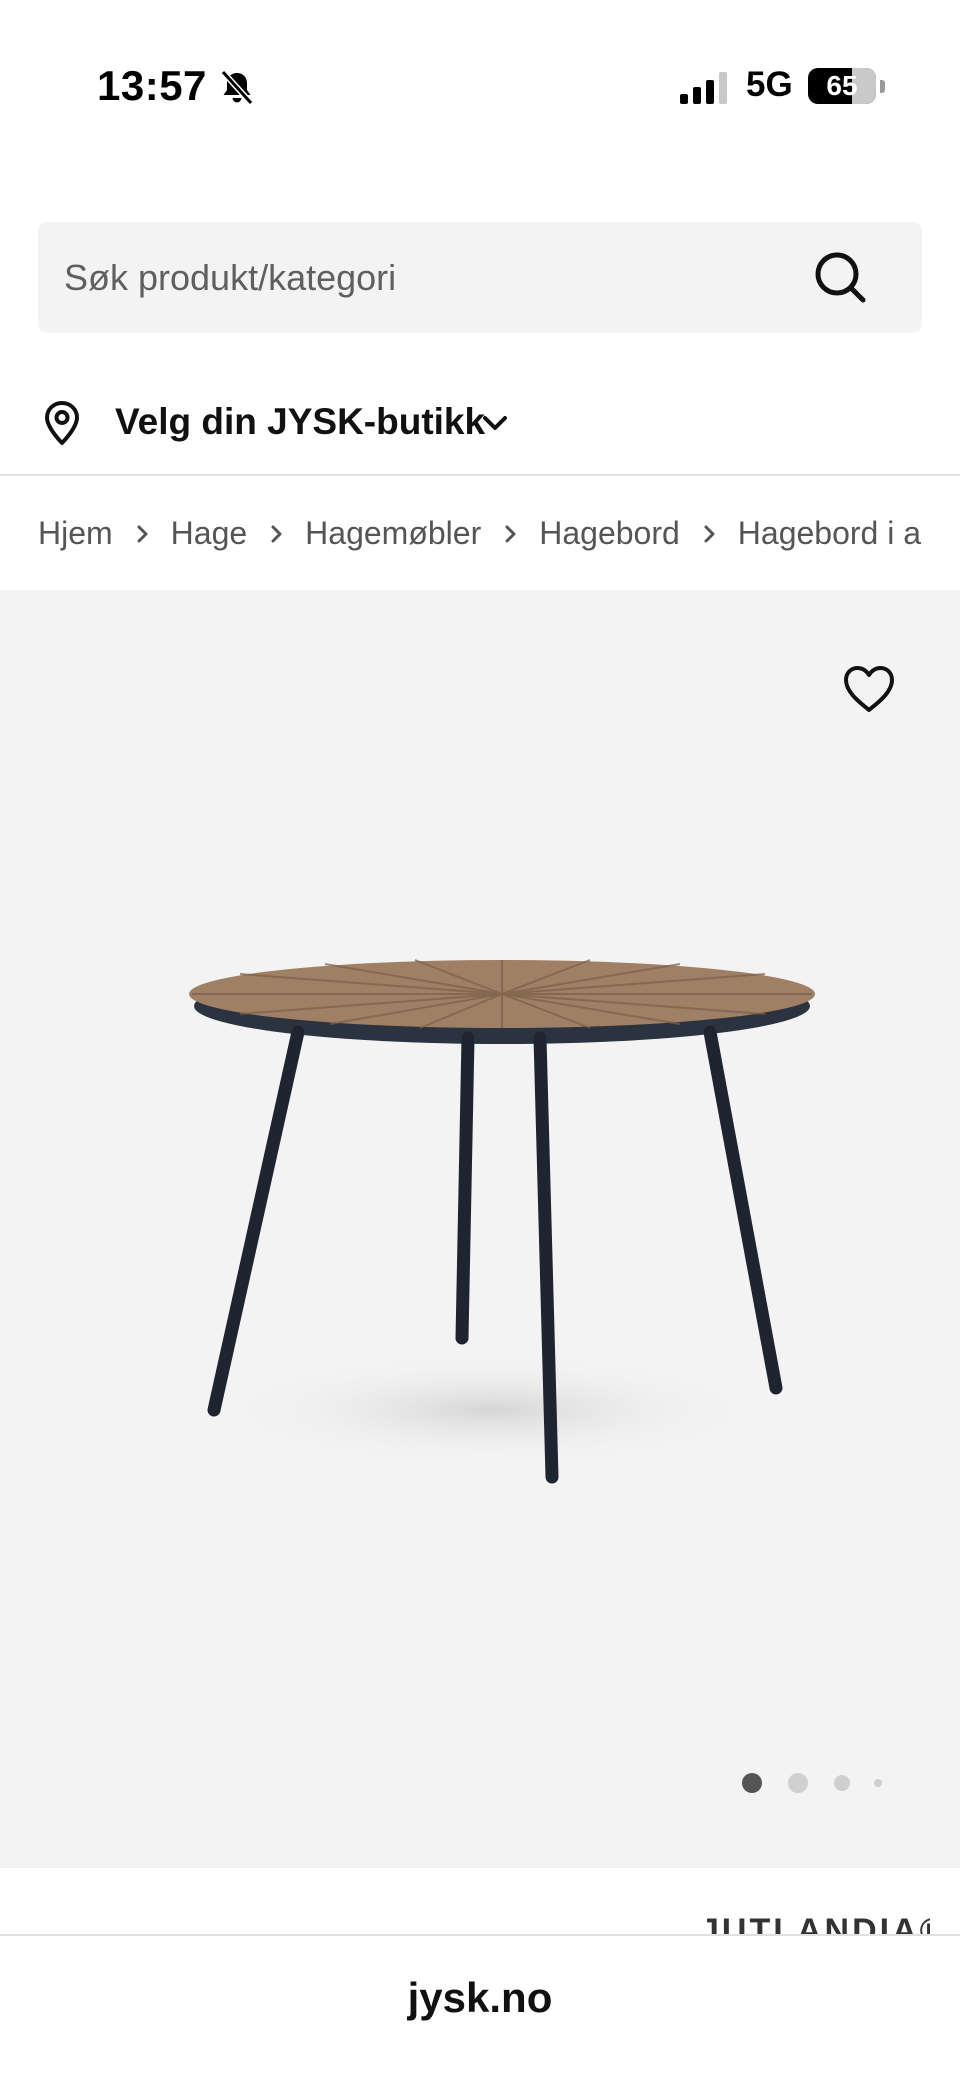 The image size is (960, 2079). What do you see at coordinates (830, 533) in the screenshot?
I see `breadcrumb-item-current: Hagebord i aluminium` at bounding box center [830, 533].